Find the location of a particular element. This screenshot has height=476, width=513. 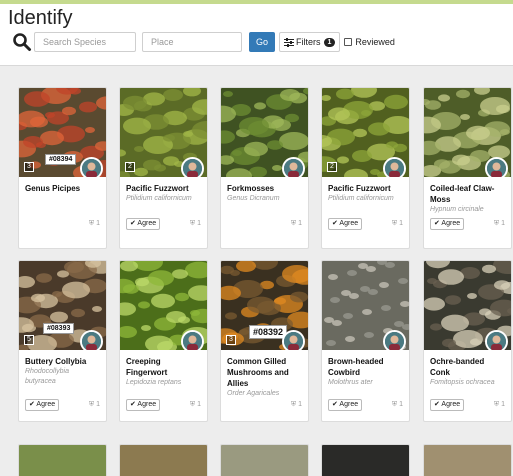

sliders-icon is located at coordinates (289, 42).